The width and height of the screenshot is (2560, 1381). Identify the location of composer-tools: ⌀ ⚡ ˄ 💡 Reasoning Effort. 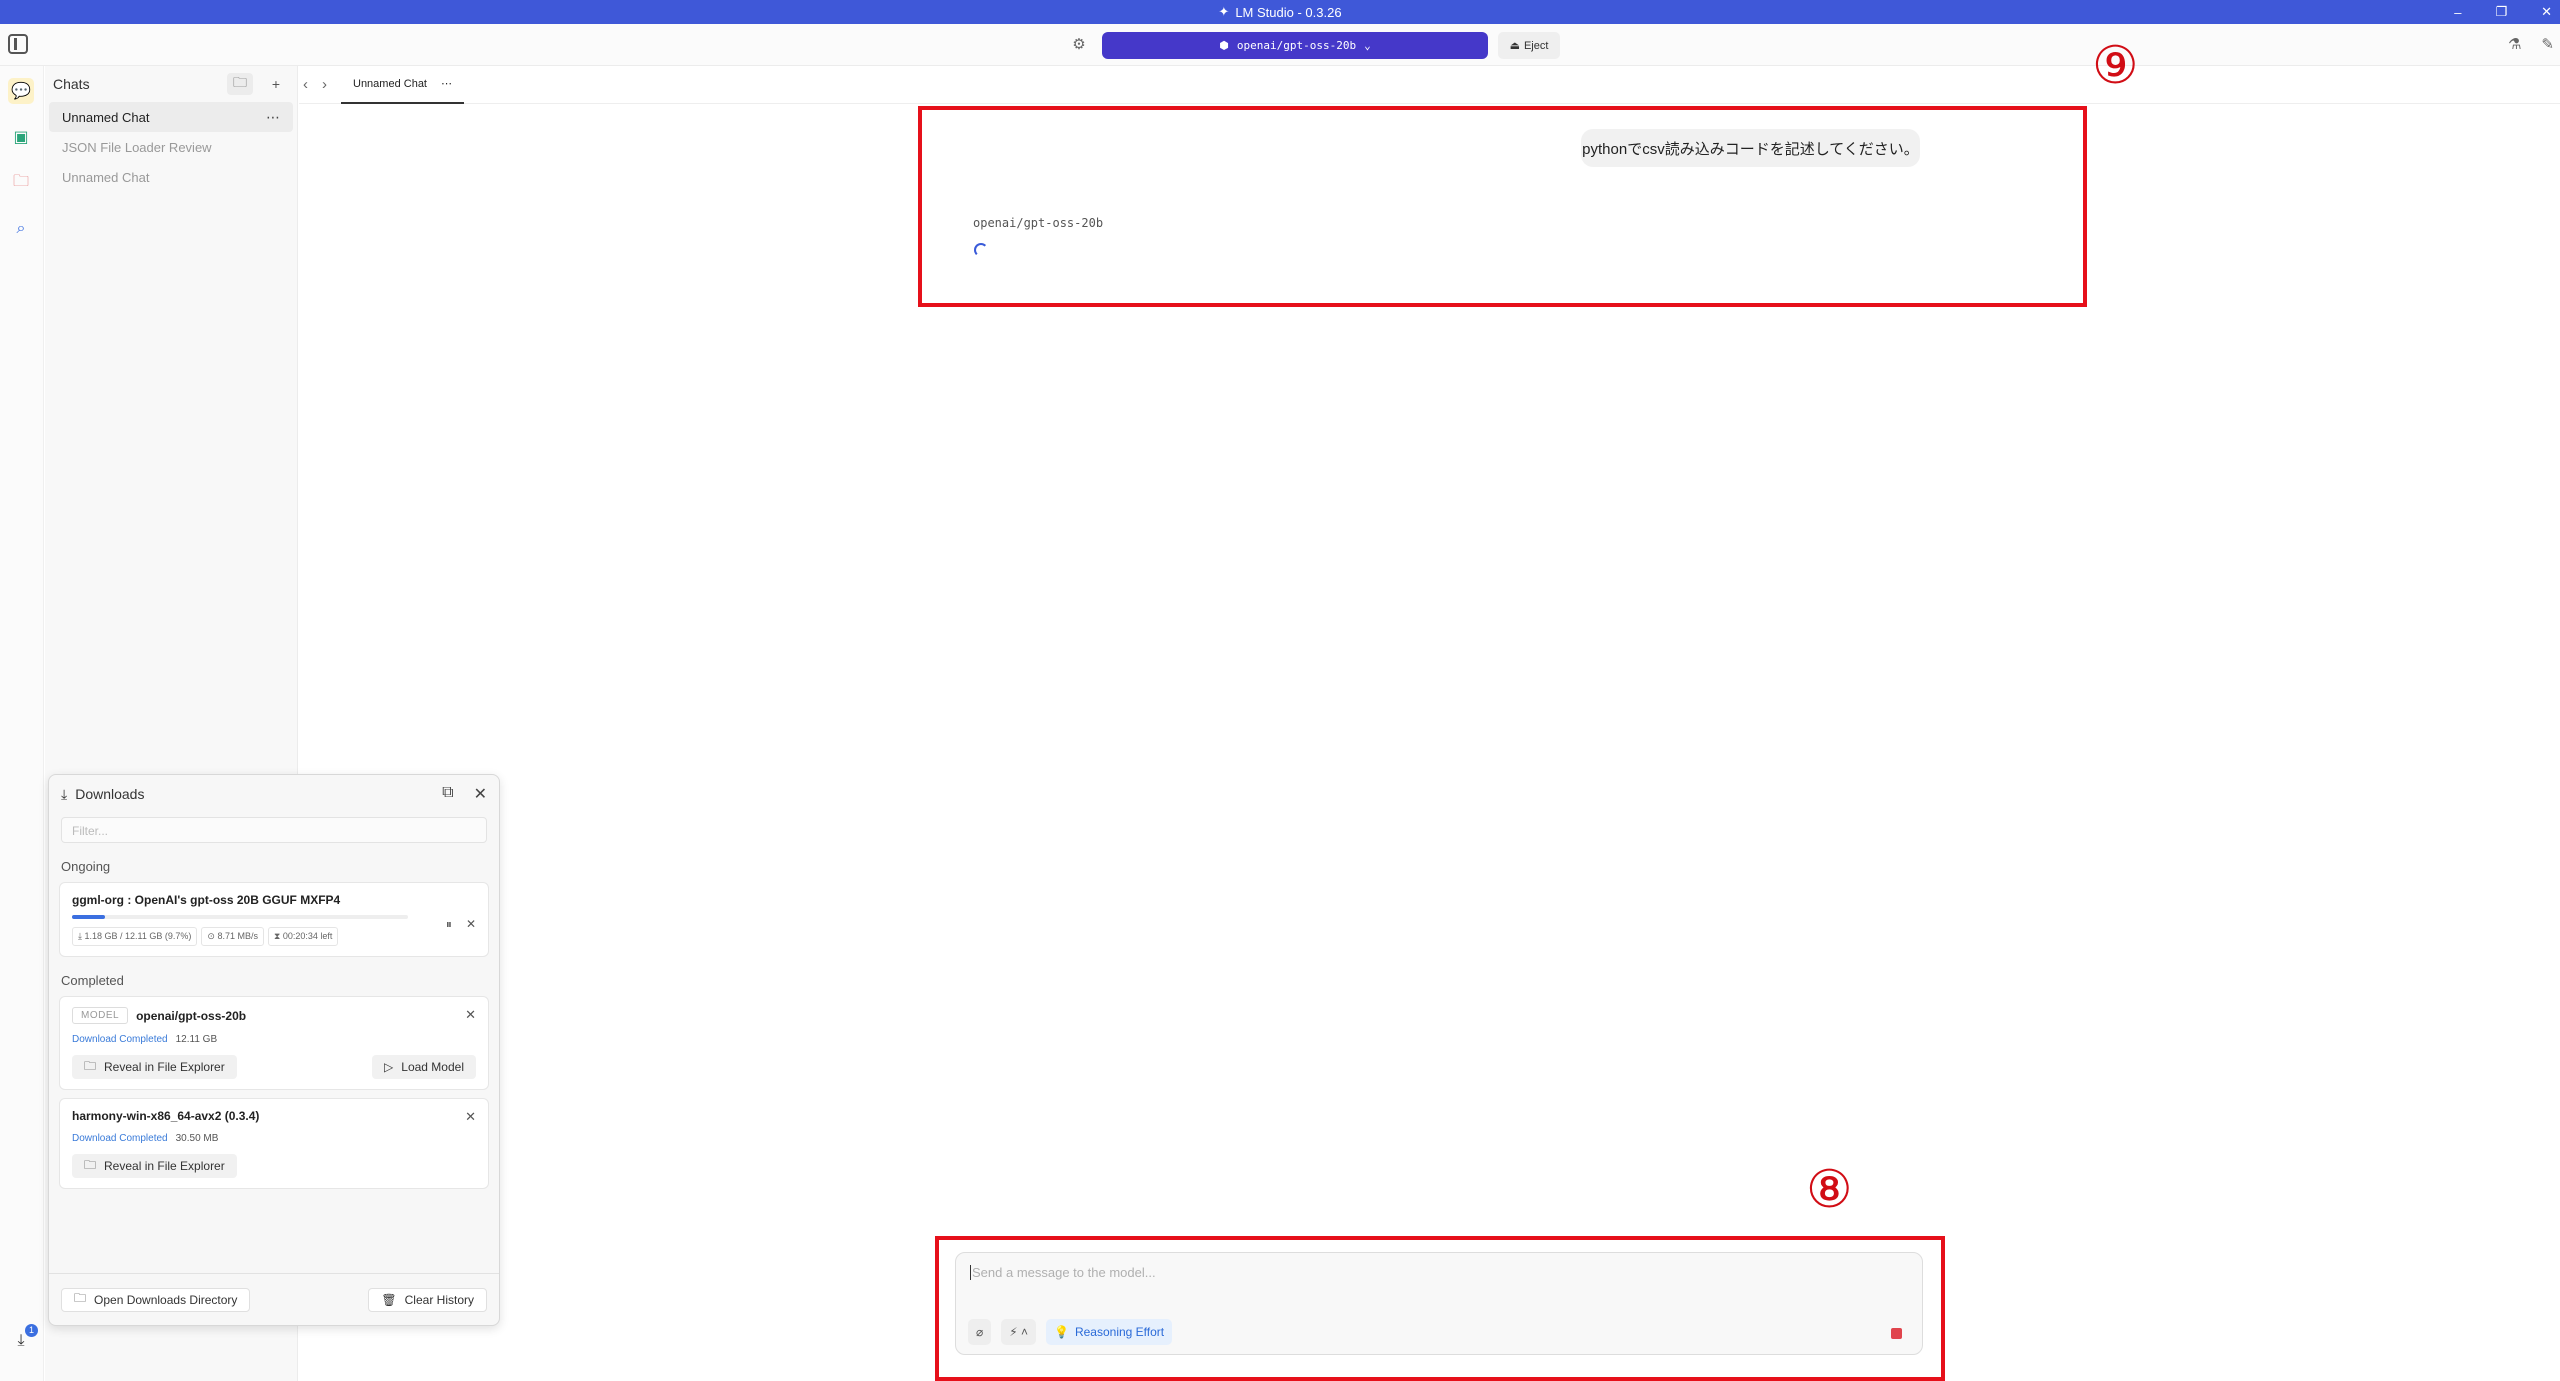
(1070, 1332).